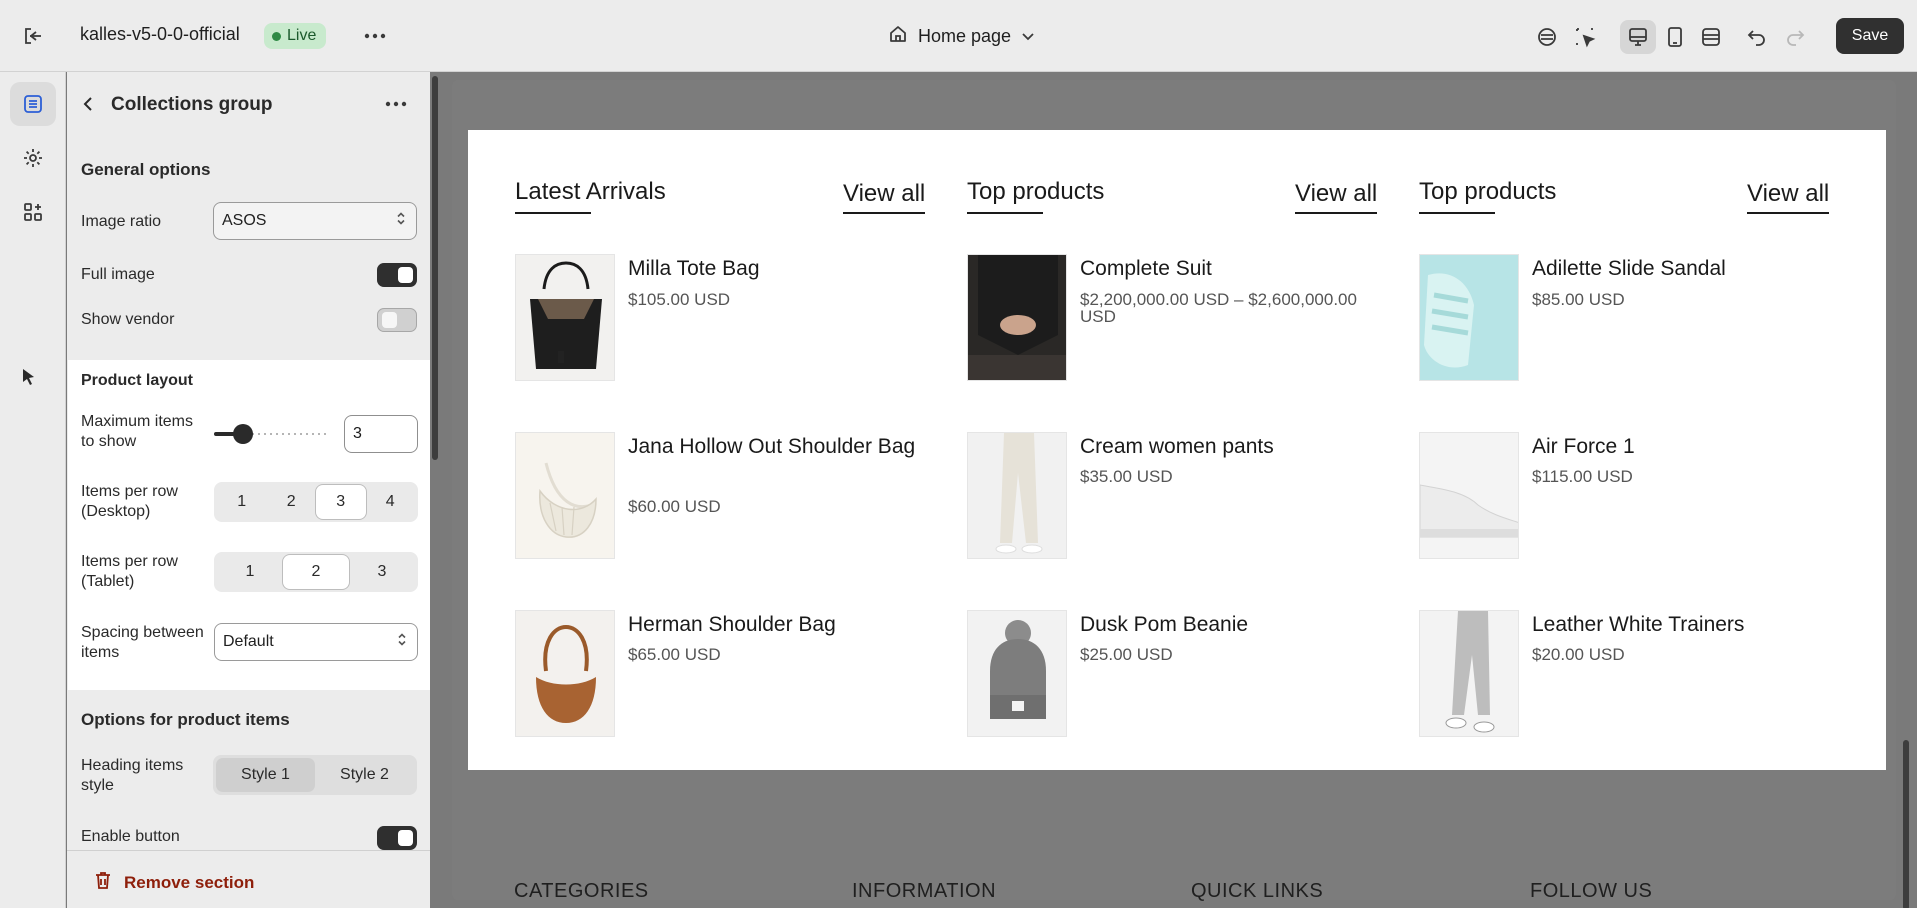 This screenshot has height=908, width=1917. I want to click on settings-icon, so click(33, 158).